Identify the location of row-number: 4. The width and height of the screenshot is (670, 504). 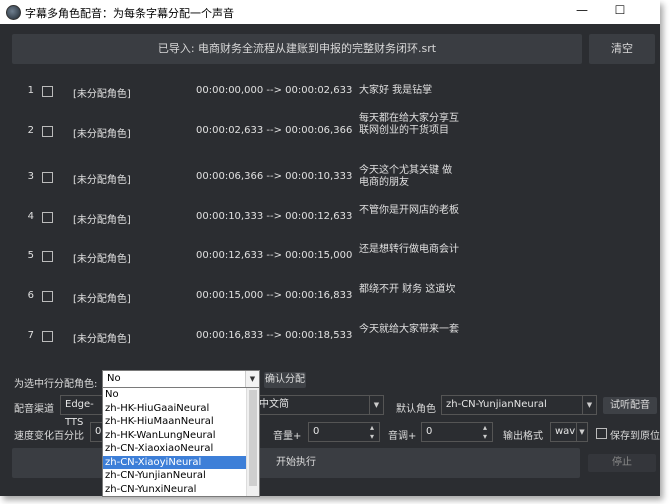
(30, 216).